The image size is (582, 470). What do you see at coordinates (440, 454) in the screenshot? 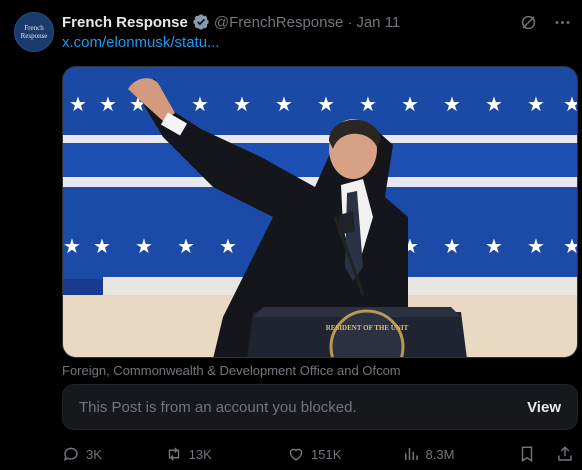
I see `views-count: 8.3M` at bounding box center [440, 454].